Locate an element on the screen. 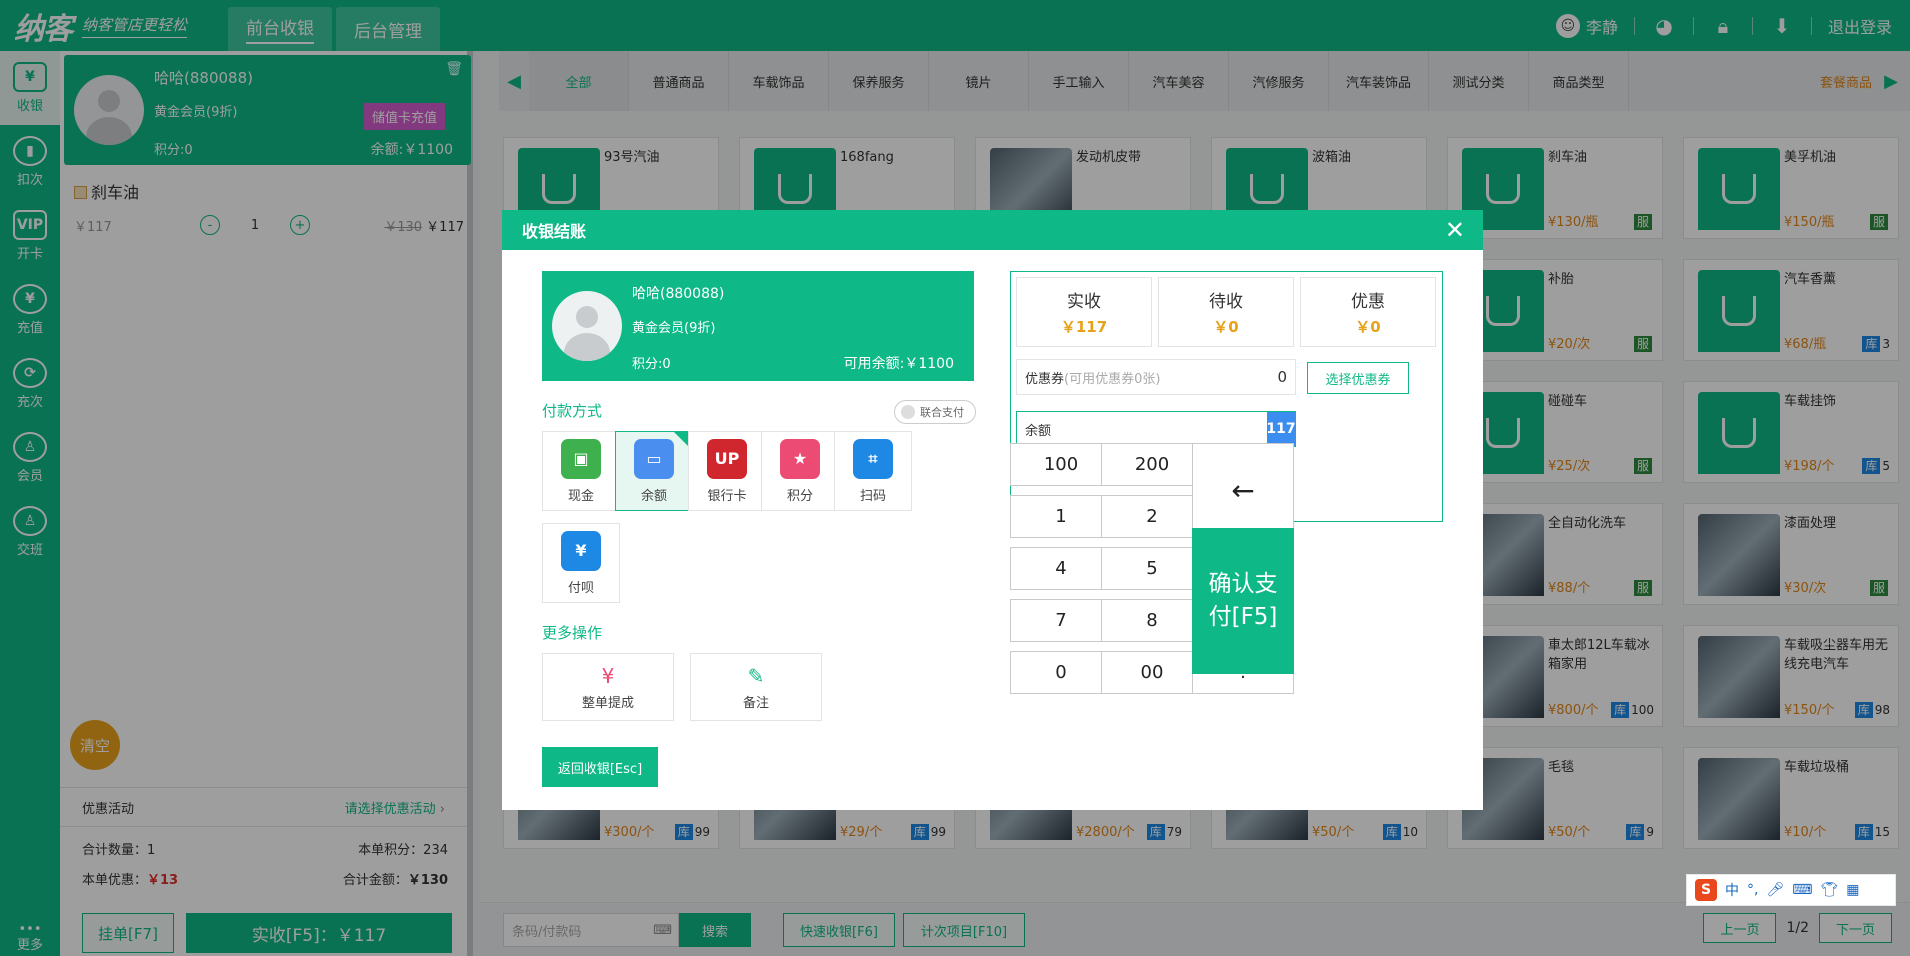 The width and height of the screenshot is (1910, 956). mic-icon: 🎤︎ is located at coordinates (1775, 890).